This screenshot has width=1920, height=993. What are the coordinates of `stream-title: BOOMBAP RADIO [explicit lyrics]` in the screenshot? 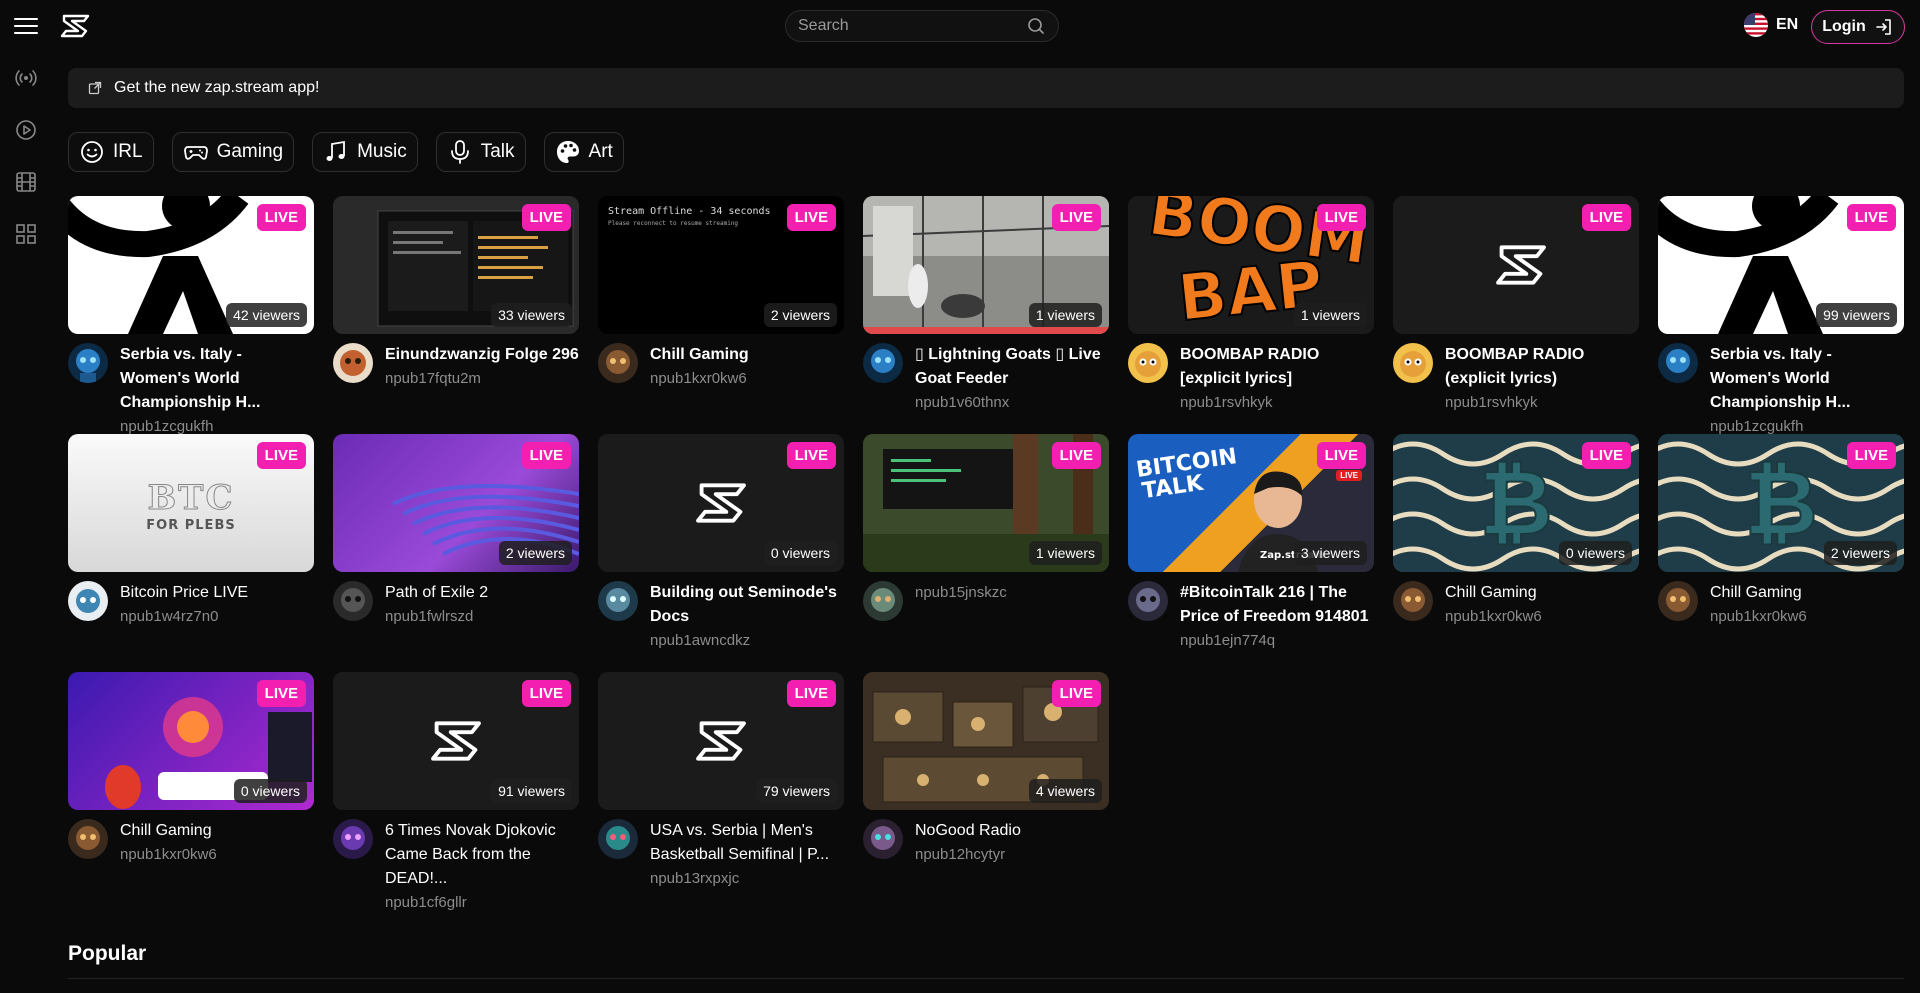 It's located at (1277, 367).